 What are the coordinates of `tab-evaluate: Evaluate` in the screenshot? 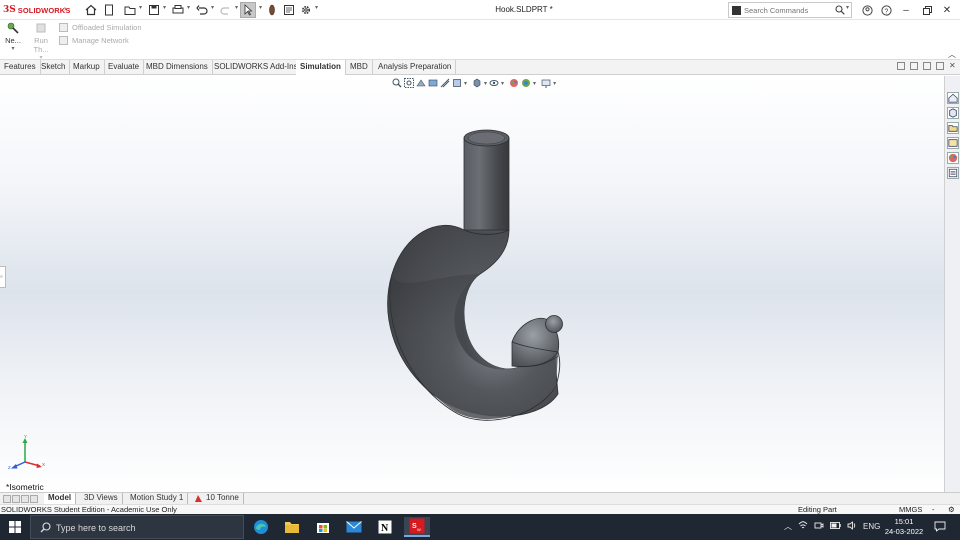 It's located at (124, 67).